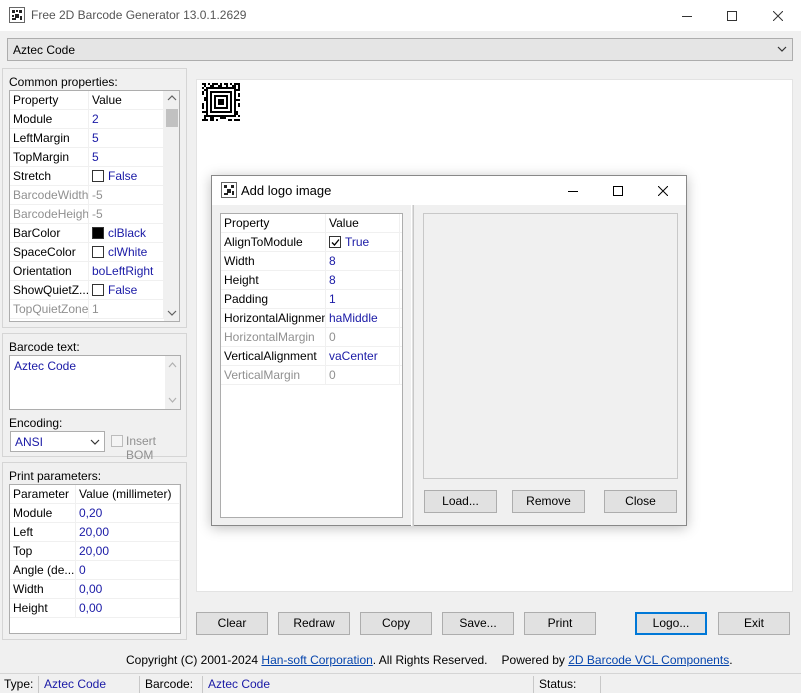 Image resolution: width=801 pixels, height=693 pixels. Describe the element at coordinates (126, 119) in the screenshot. I see `property-value: 2` at that location.